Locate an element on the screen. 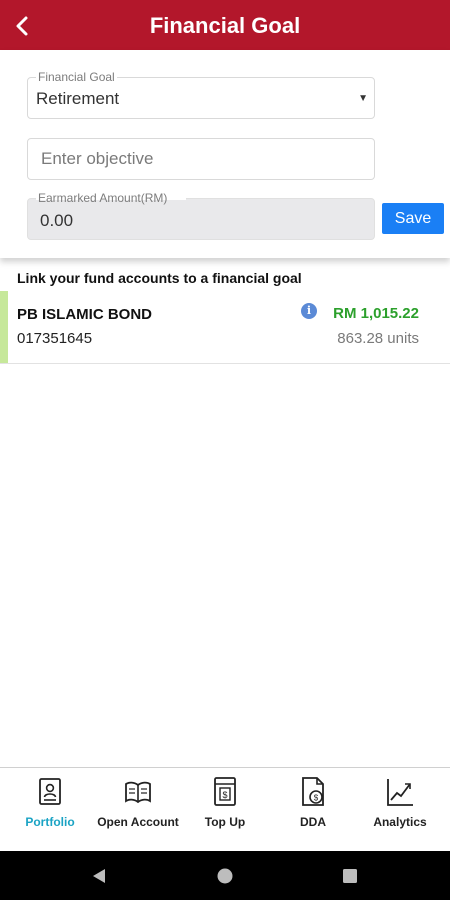  nav-label-portfolio: Portfolio is located at coordinates (50, 822).